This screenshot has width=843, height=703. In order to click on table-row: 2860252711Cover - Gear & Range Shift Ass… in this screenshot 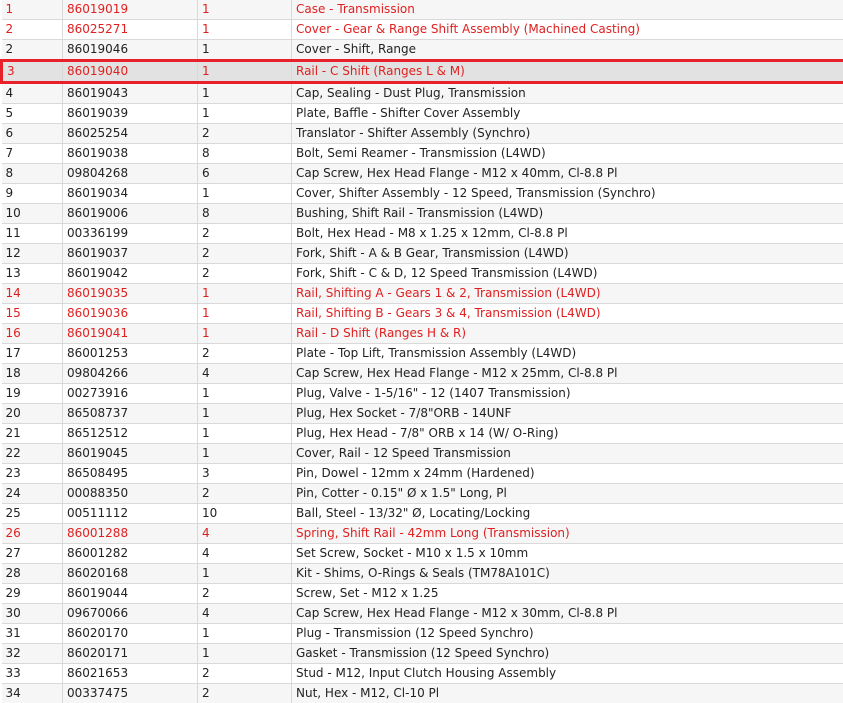, I will do `click(422, 30)`.